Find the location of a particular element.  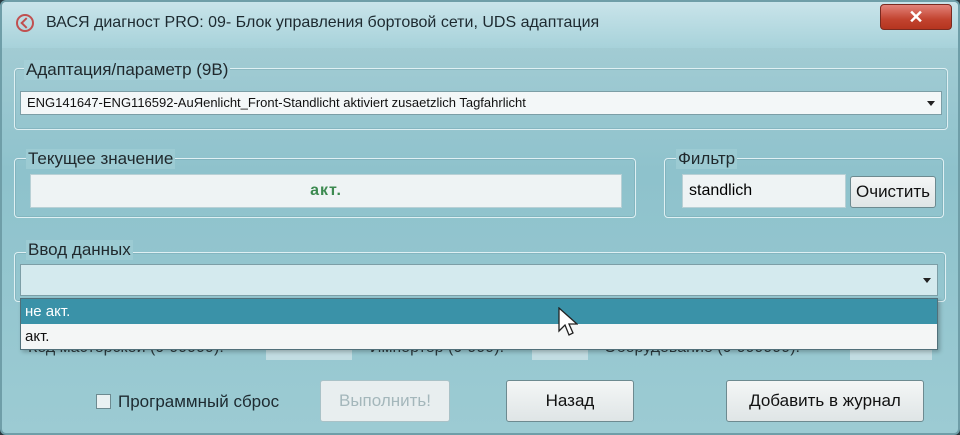

dropdown-option: акт. is located at coordinates (479, 336).